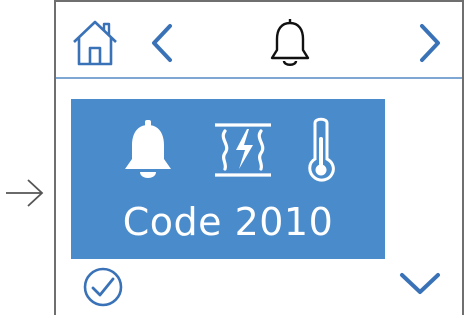 This screenshot has width=464, height=315. I want to click on home-icon, so click(95, 43).